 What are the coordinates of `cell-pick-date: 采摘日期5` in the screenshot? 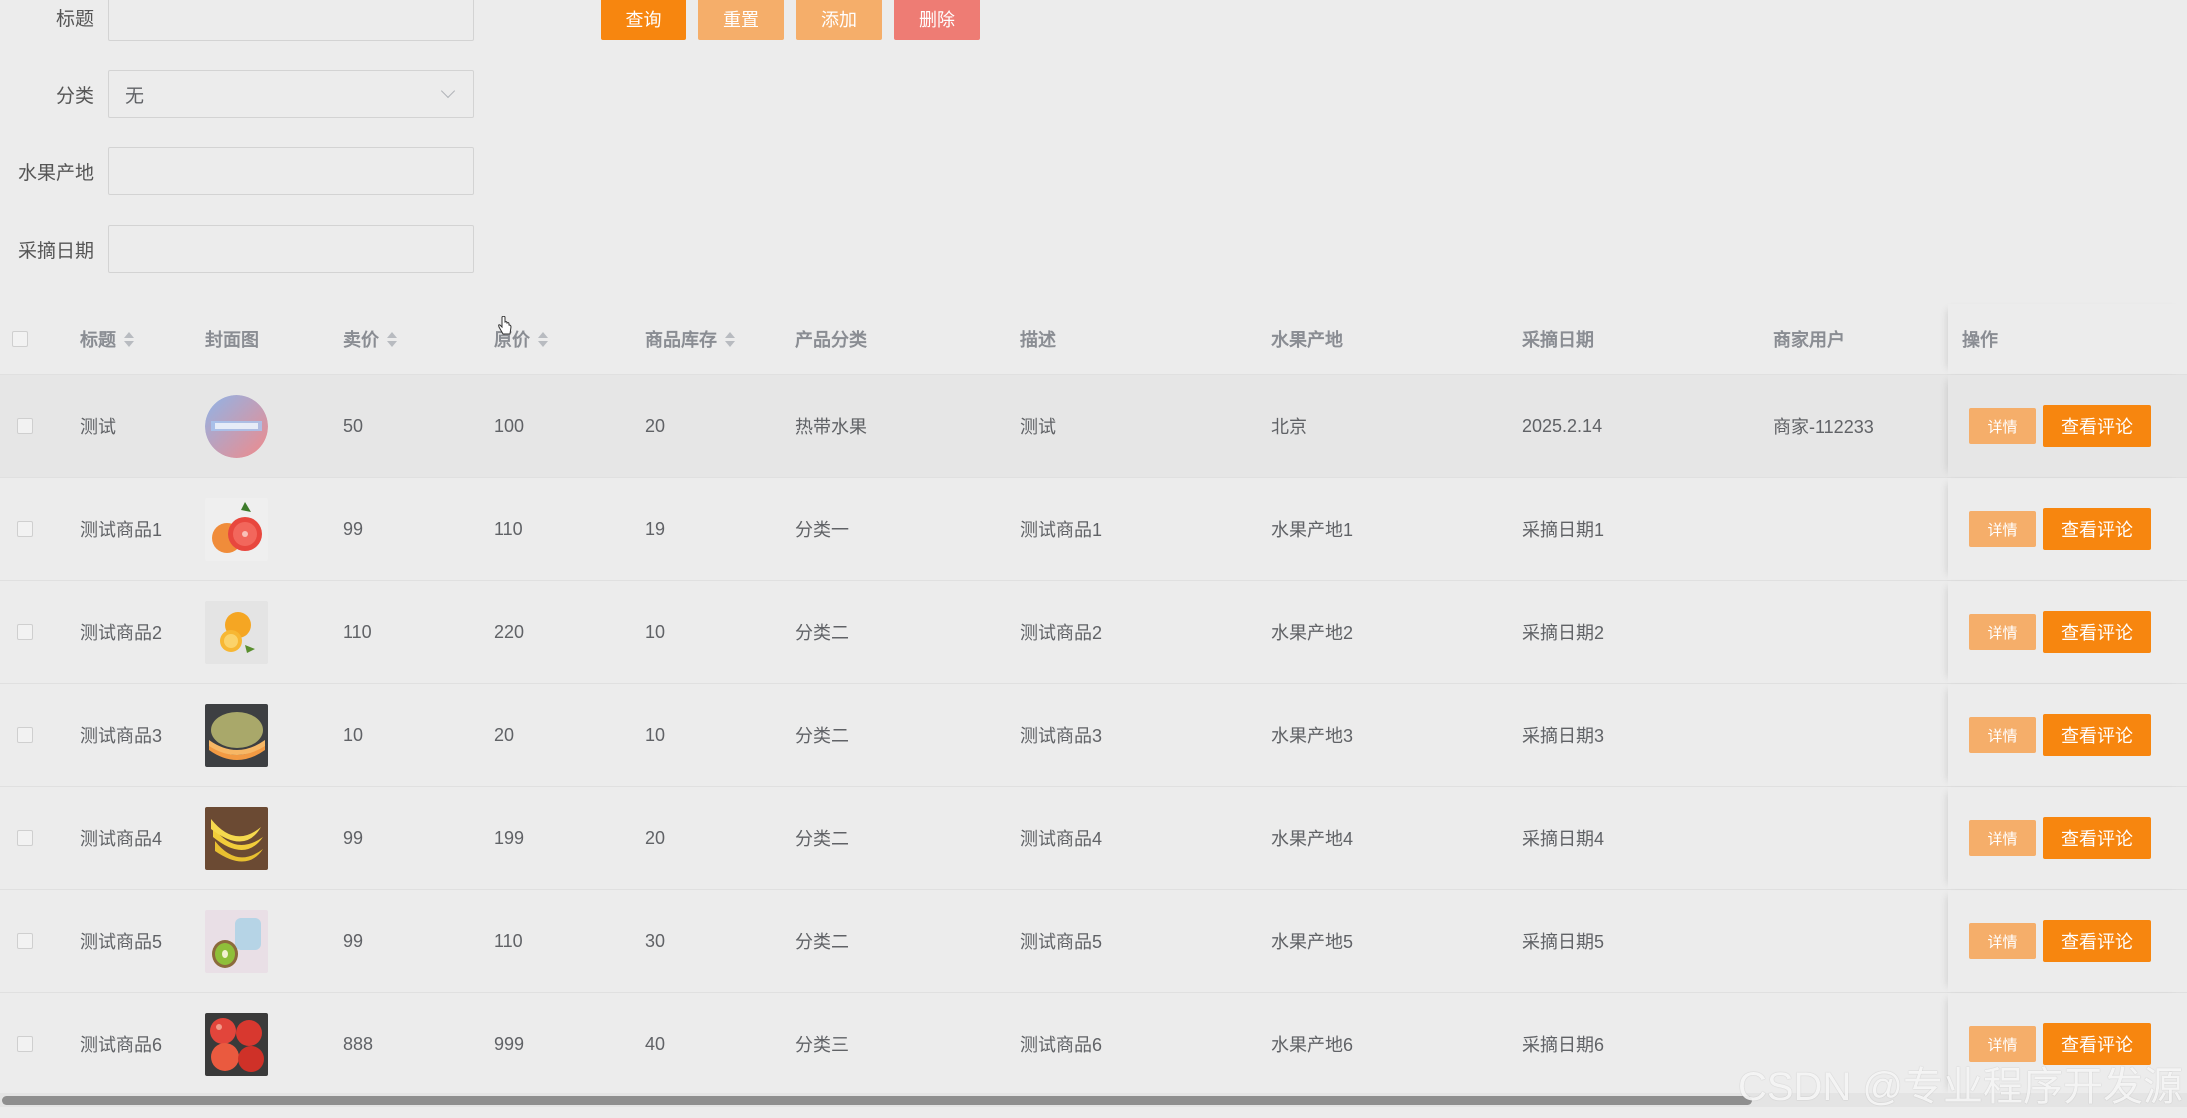 It's located at (1563, 942).